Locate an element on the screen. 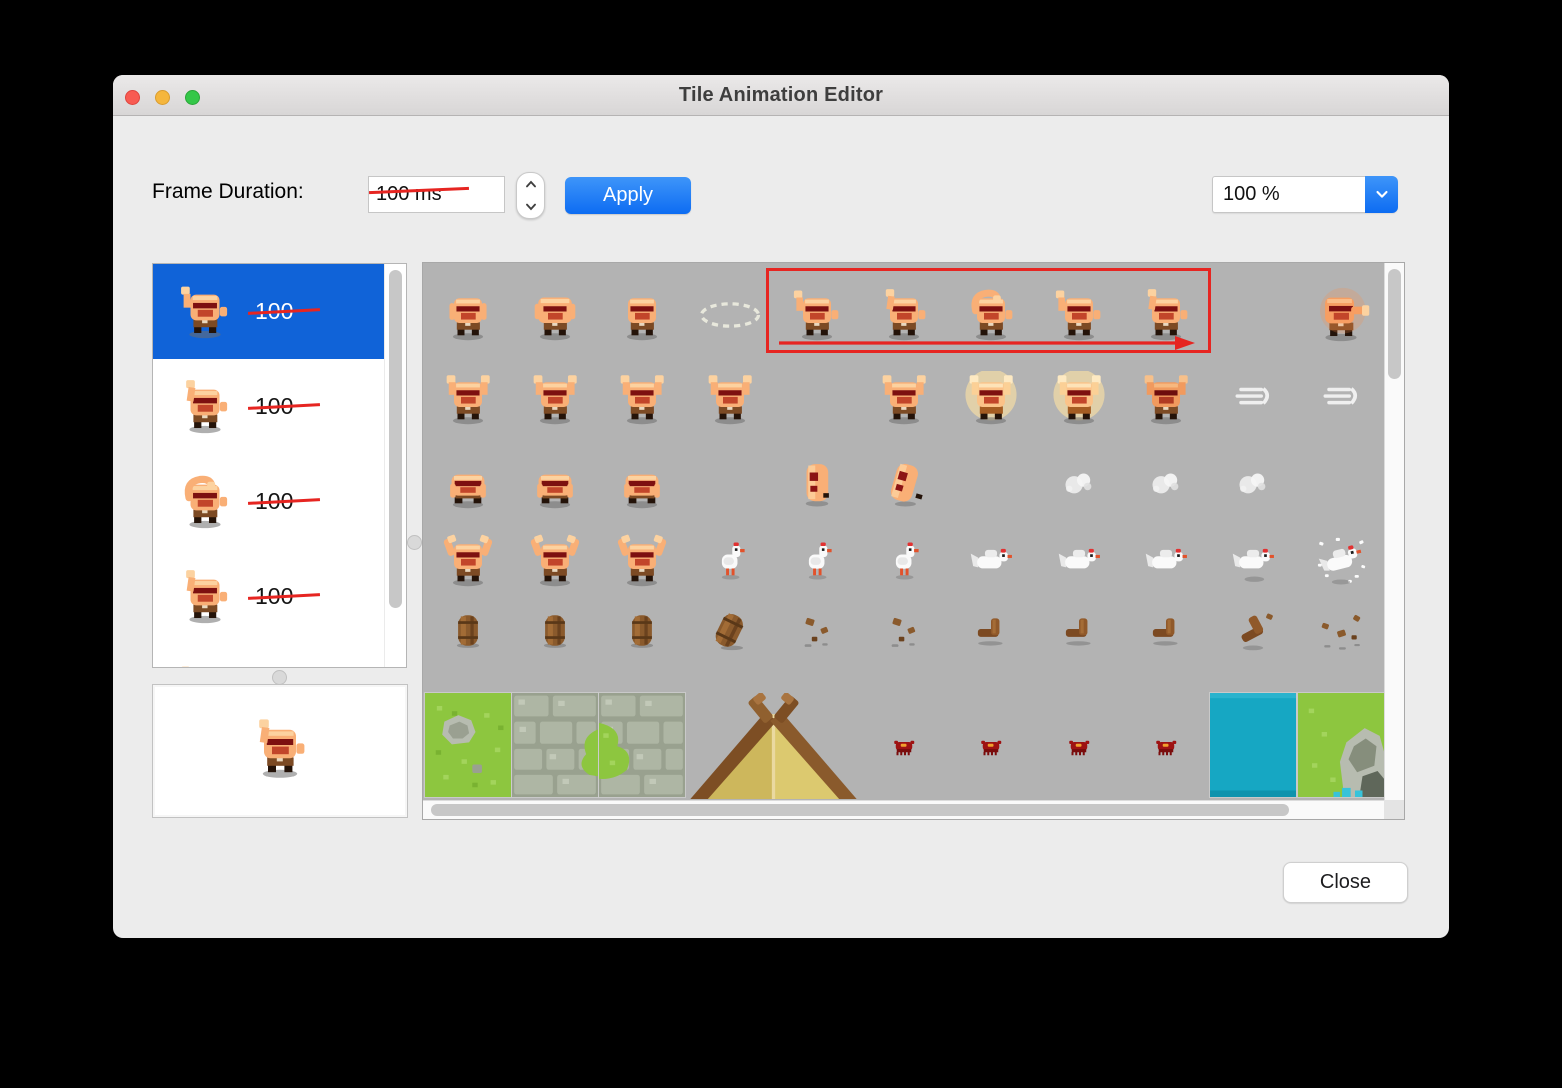 The height and width of the screenshot is (1088, 1562). marker-ellipse-sprite is located at coordinates (729, 315).